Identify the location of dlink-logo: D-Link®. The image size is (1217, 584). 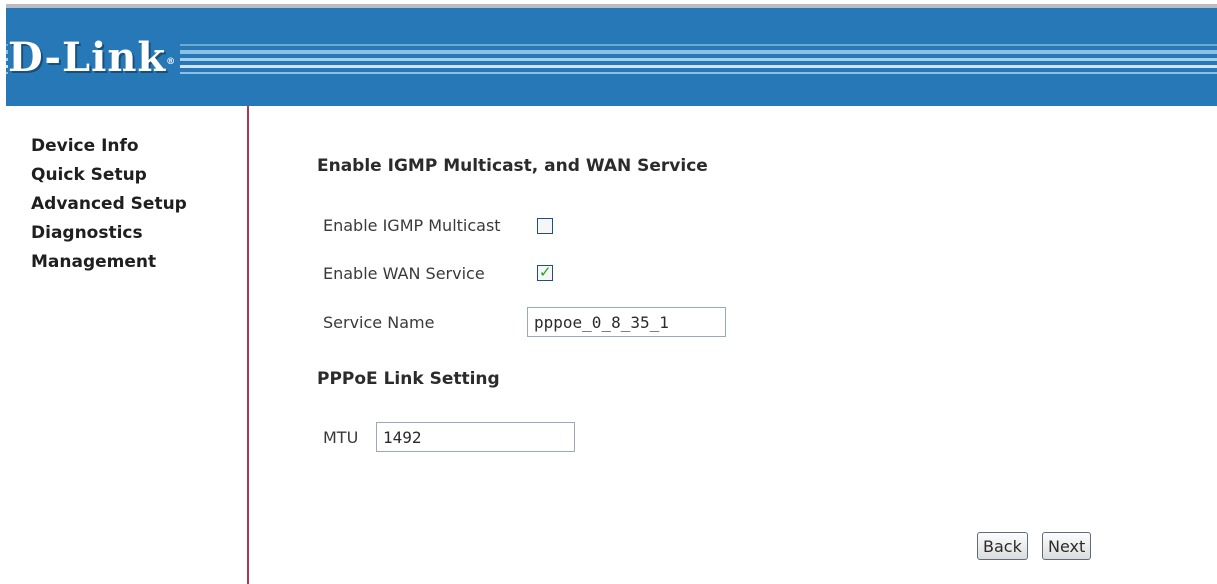
(94, 57).